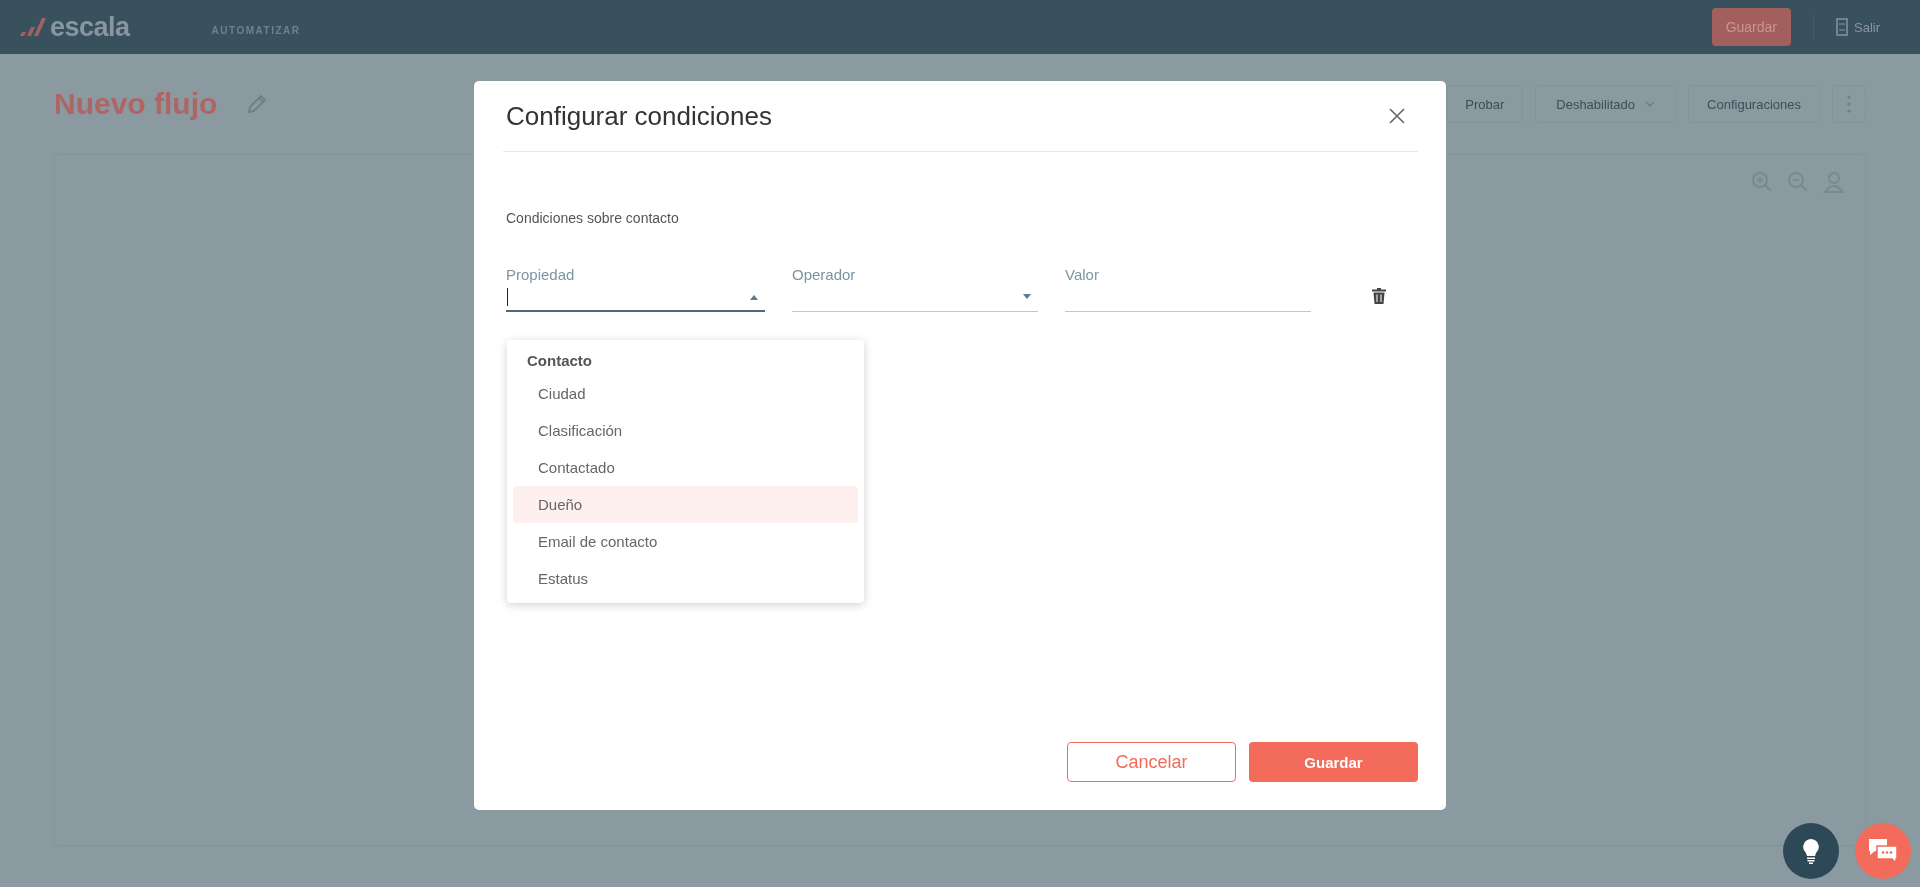  Describe the element at coordinates (559, 361) in the screenshot. I see `group-heading: Contacto` at that location.